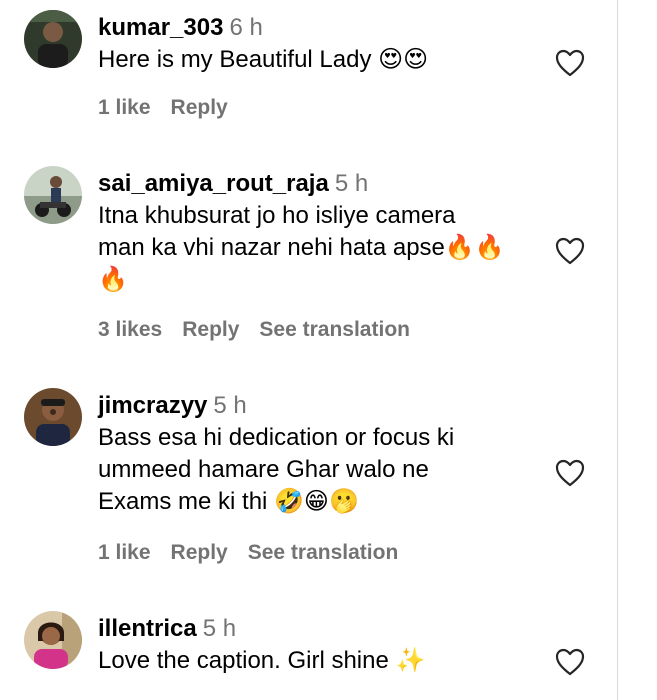  Describe the element at coordinates (276, 437) in the screenshot. I see `comment-text-line: Bass esa hi dedication or focus ki` at that location.